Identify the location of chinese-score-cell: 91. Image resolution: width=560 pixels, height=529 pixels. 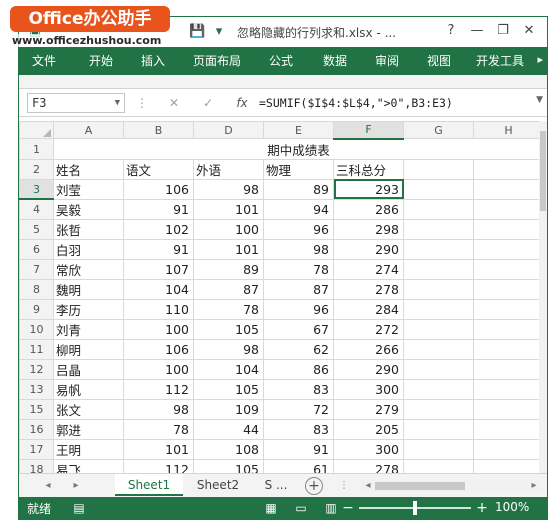
(158, 249).